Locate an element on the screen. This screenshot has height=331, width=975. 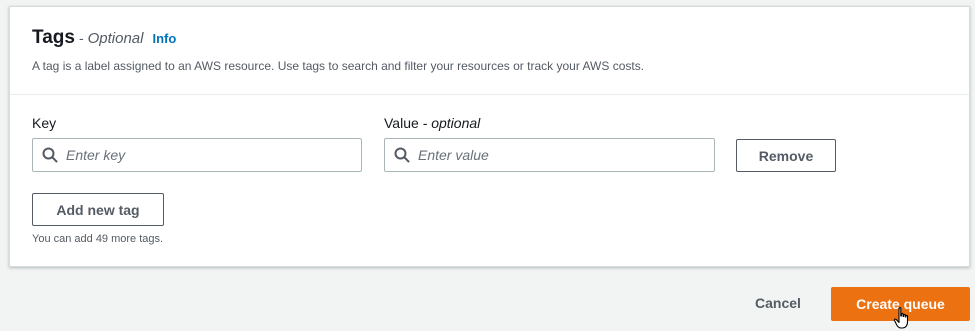
remaining-tags-hint: You can add 49 more tags. is located at coordinates (98, 239).